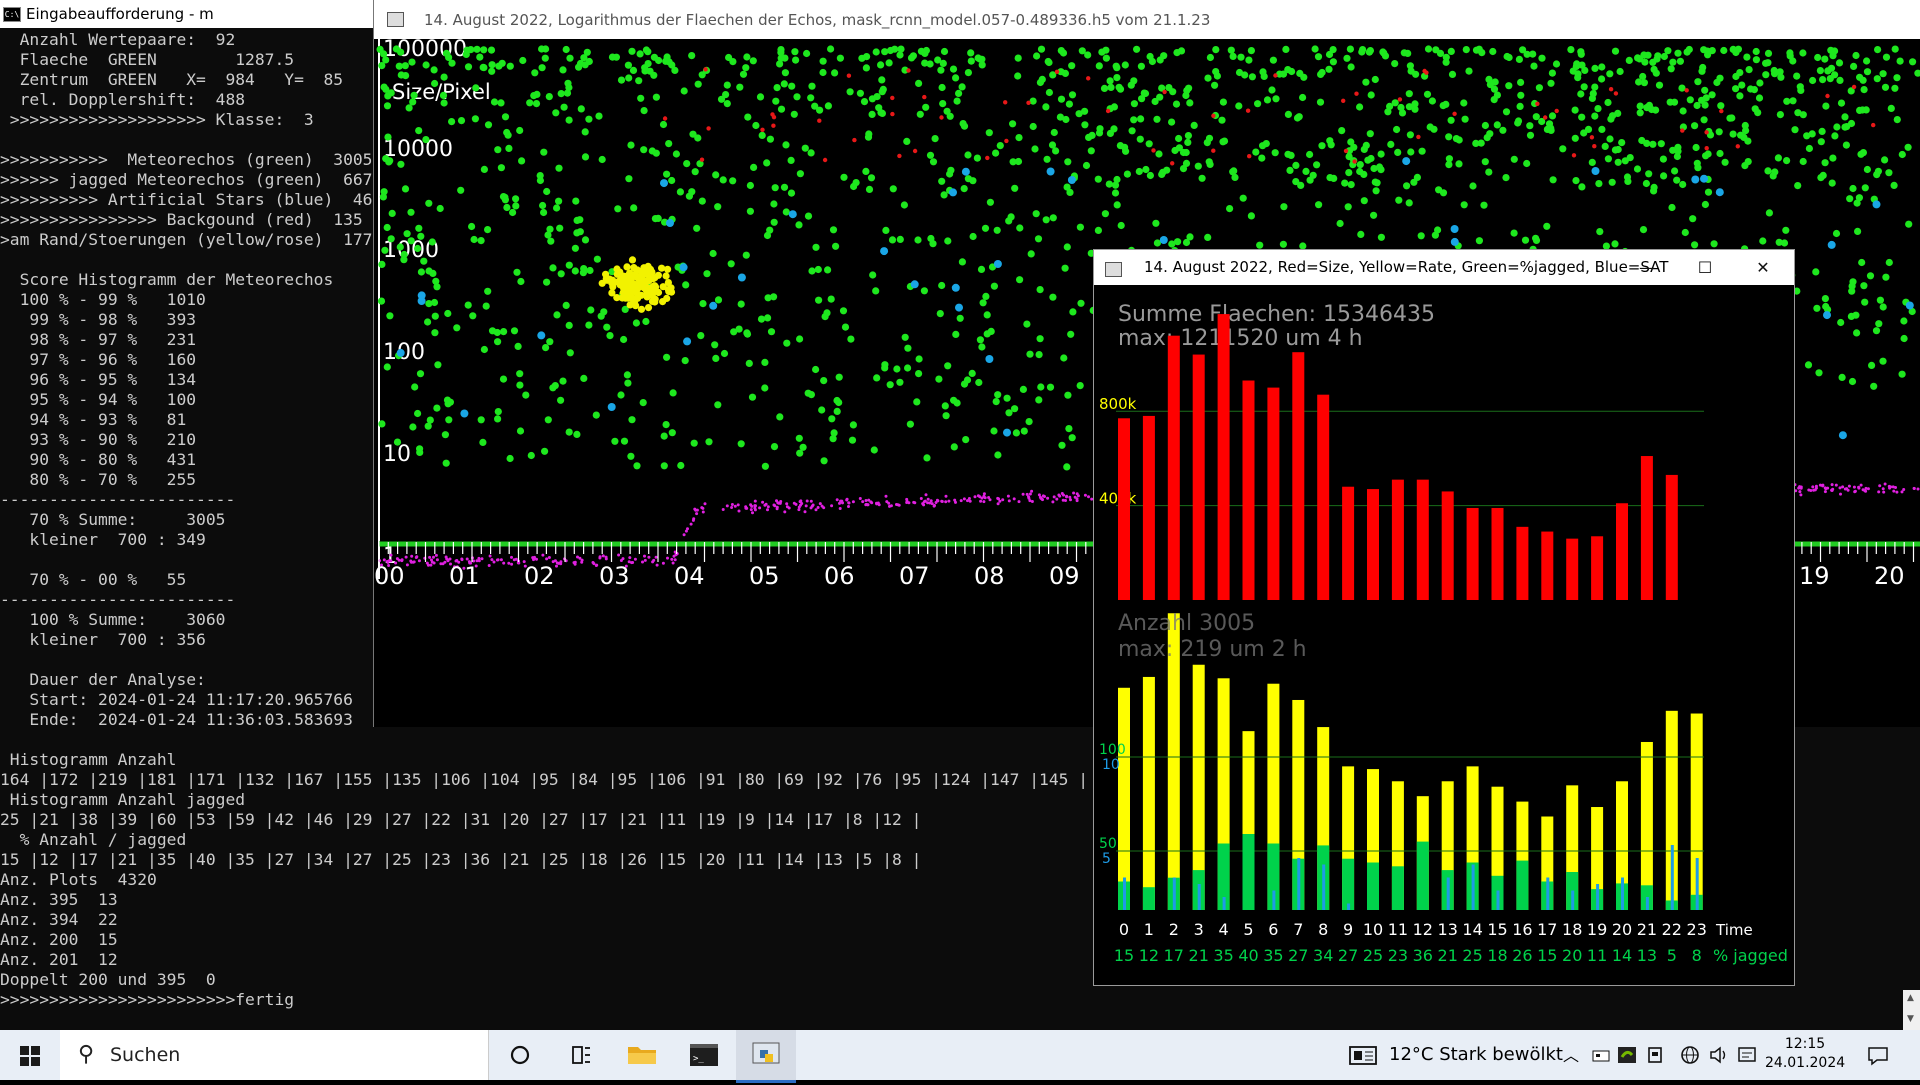  Describe the element at coordinates (1910, 1019) in the screenshot. I see `scroll-down-icon: ▼` at that location.